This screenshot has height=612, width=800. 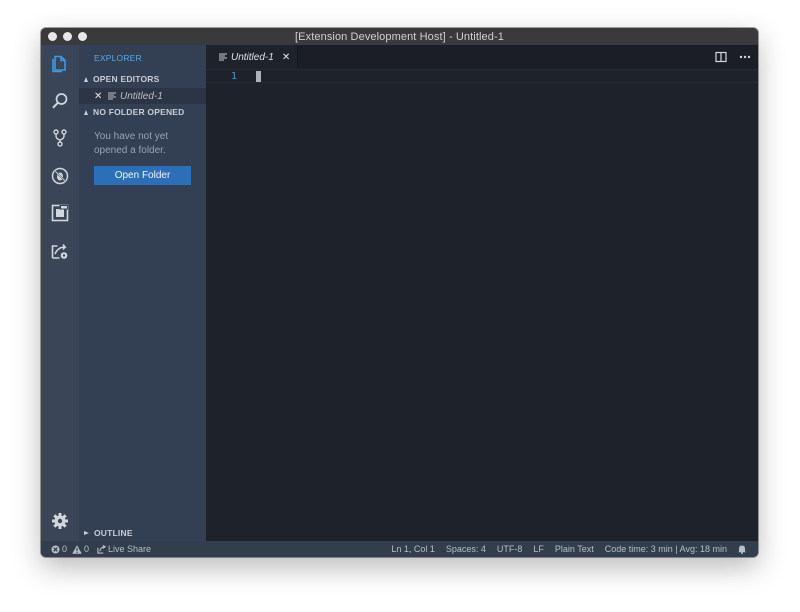 I want to click on error-count: 0, so click(x=65, y=549).